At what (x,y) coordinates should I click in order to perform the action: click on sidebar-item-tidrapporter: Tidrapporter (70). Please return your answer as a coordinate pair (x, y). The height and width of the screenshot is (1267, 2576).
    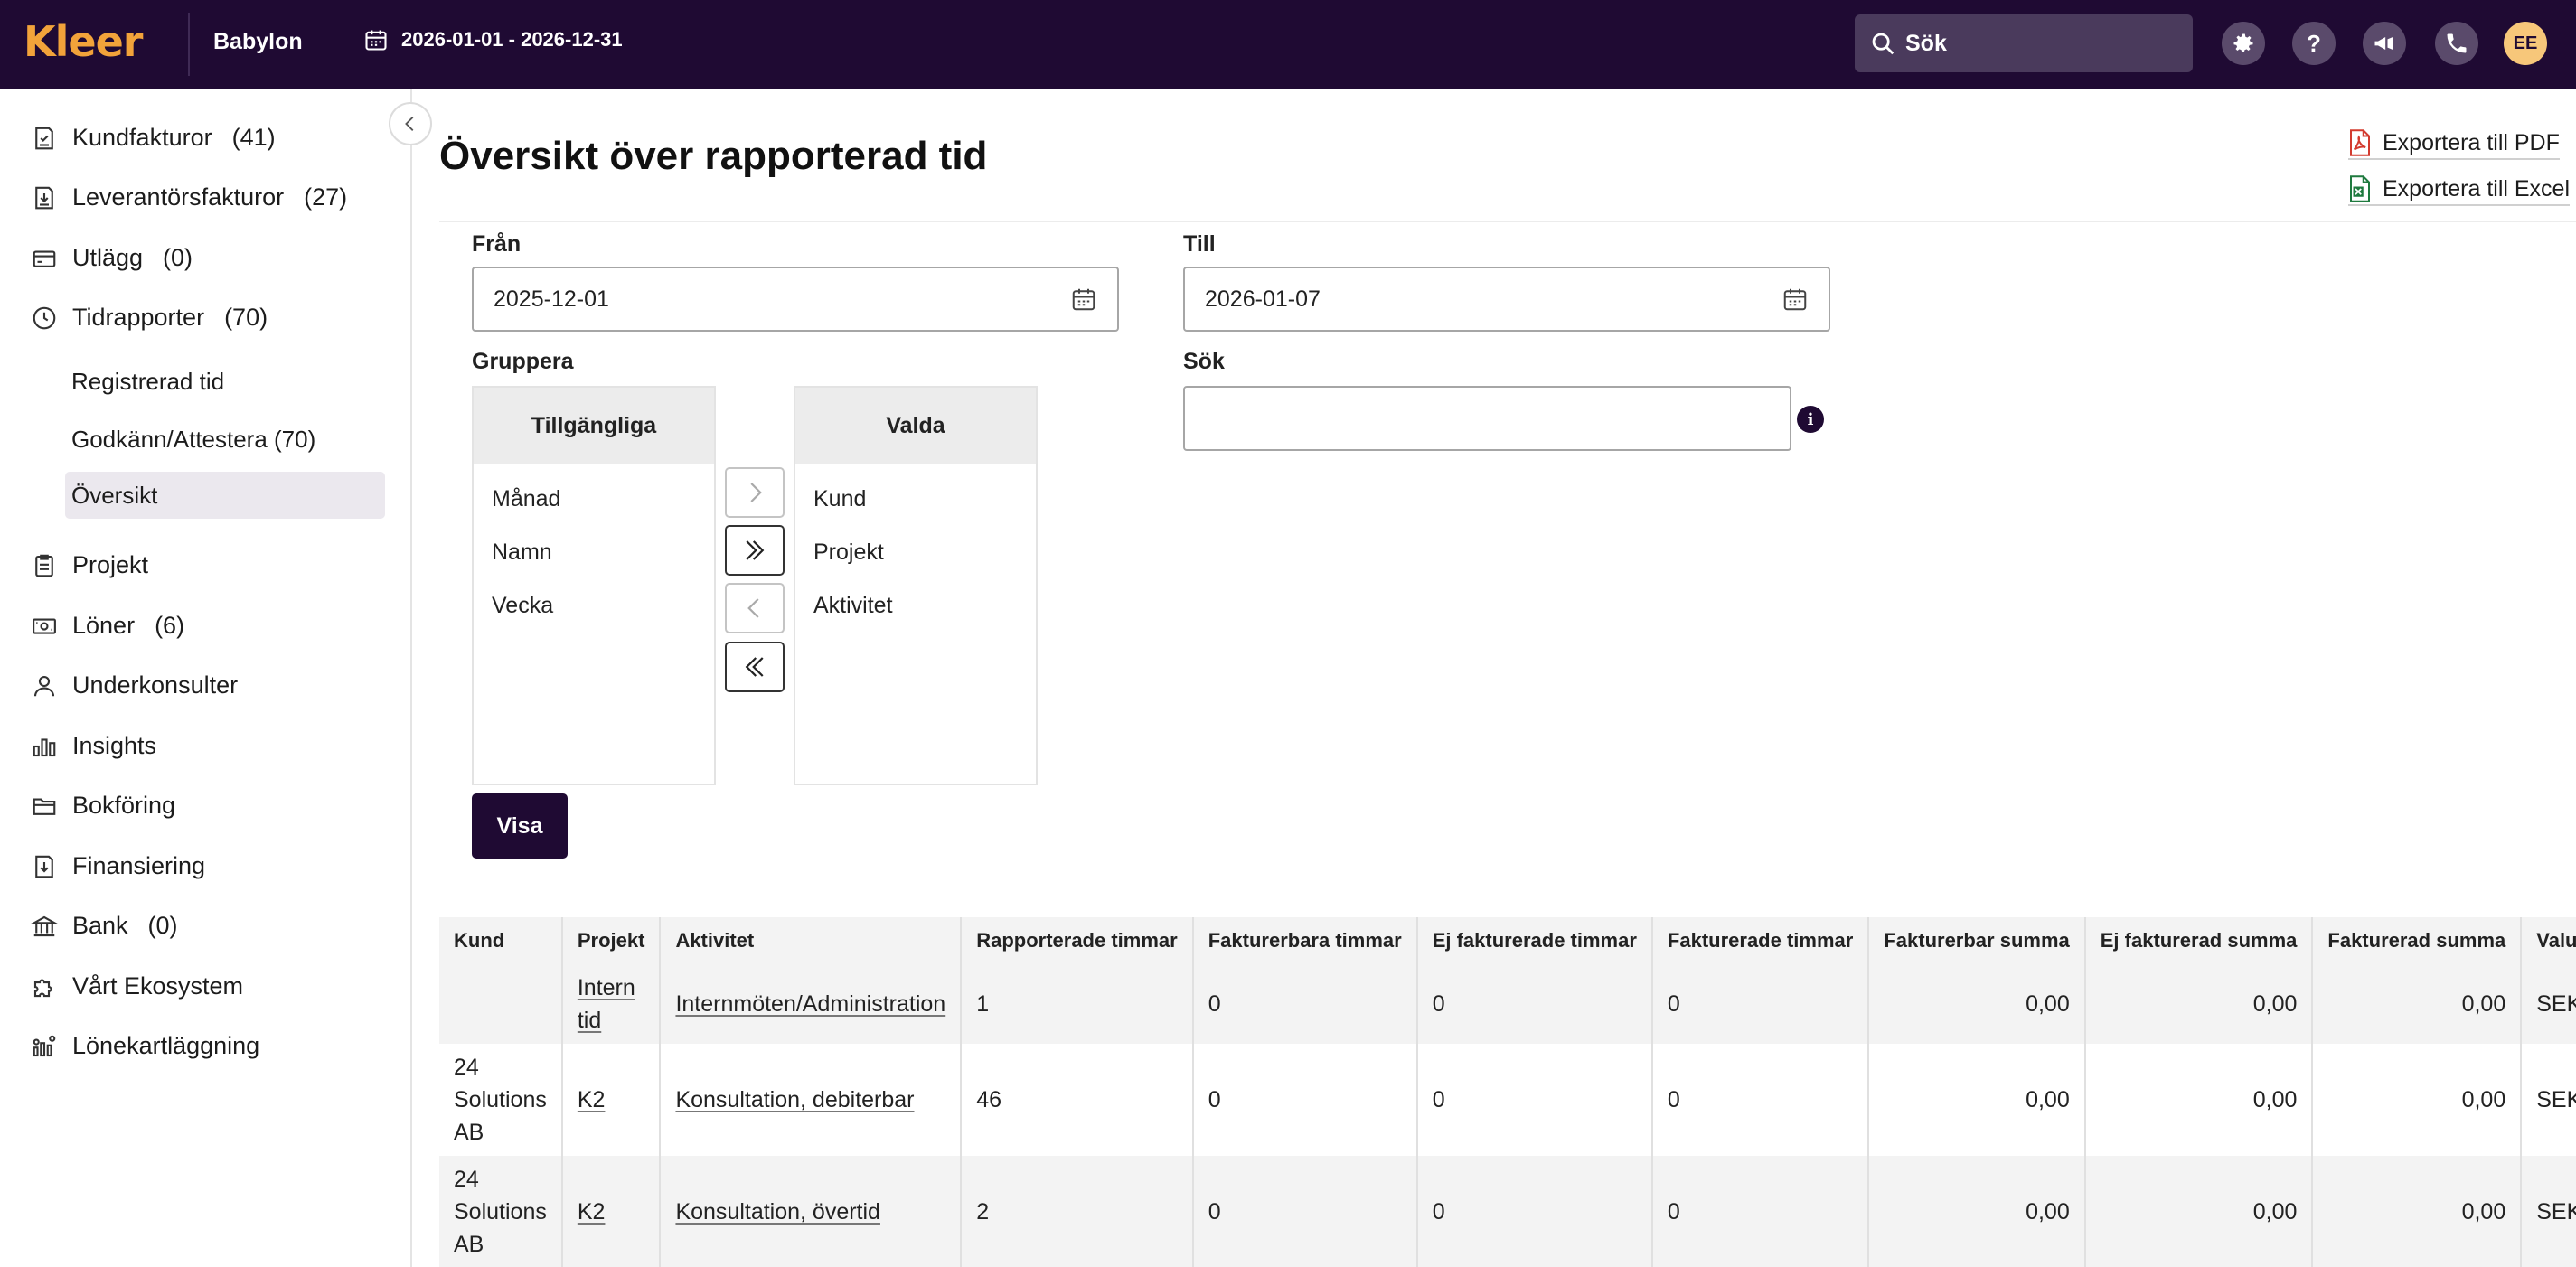
    Looking at the image, I should click on (149, 318).